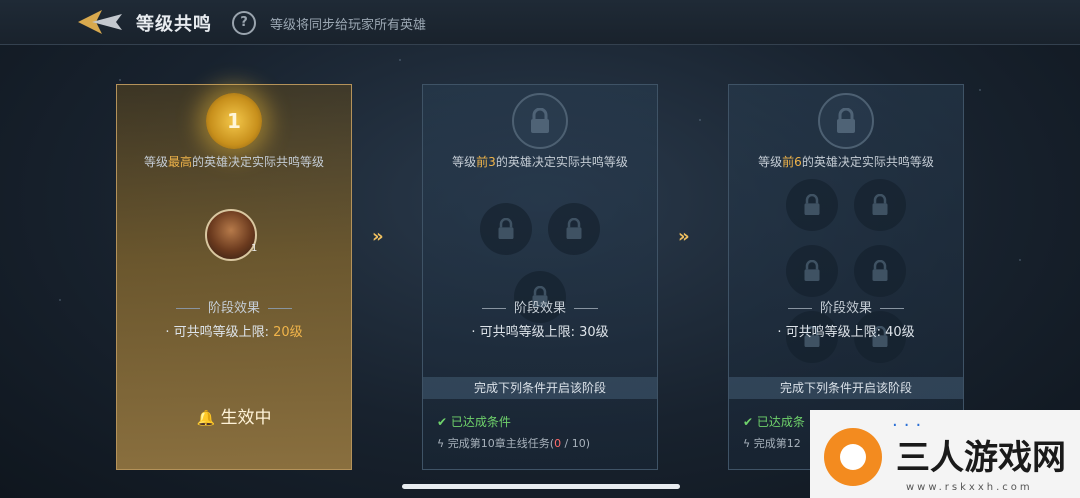 The height and width of the screenshot is (498, 1080). What do you see at coordinates (792, 162) in the screenshot?
I see `desc-highlight: 前6` at bounding box center [792, 162].